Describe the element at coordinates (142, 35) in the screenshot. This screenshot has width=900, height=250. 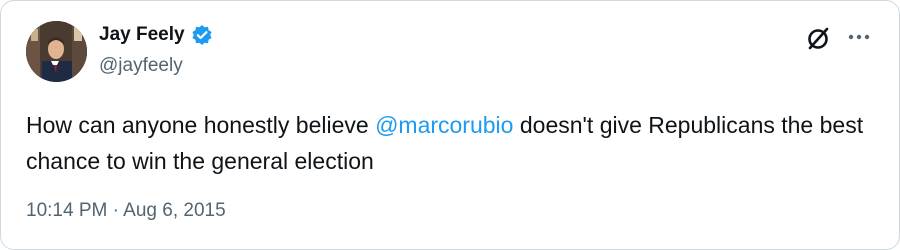
I see `author-name: Jay Feely` at that location.